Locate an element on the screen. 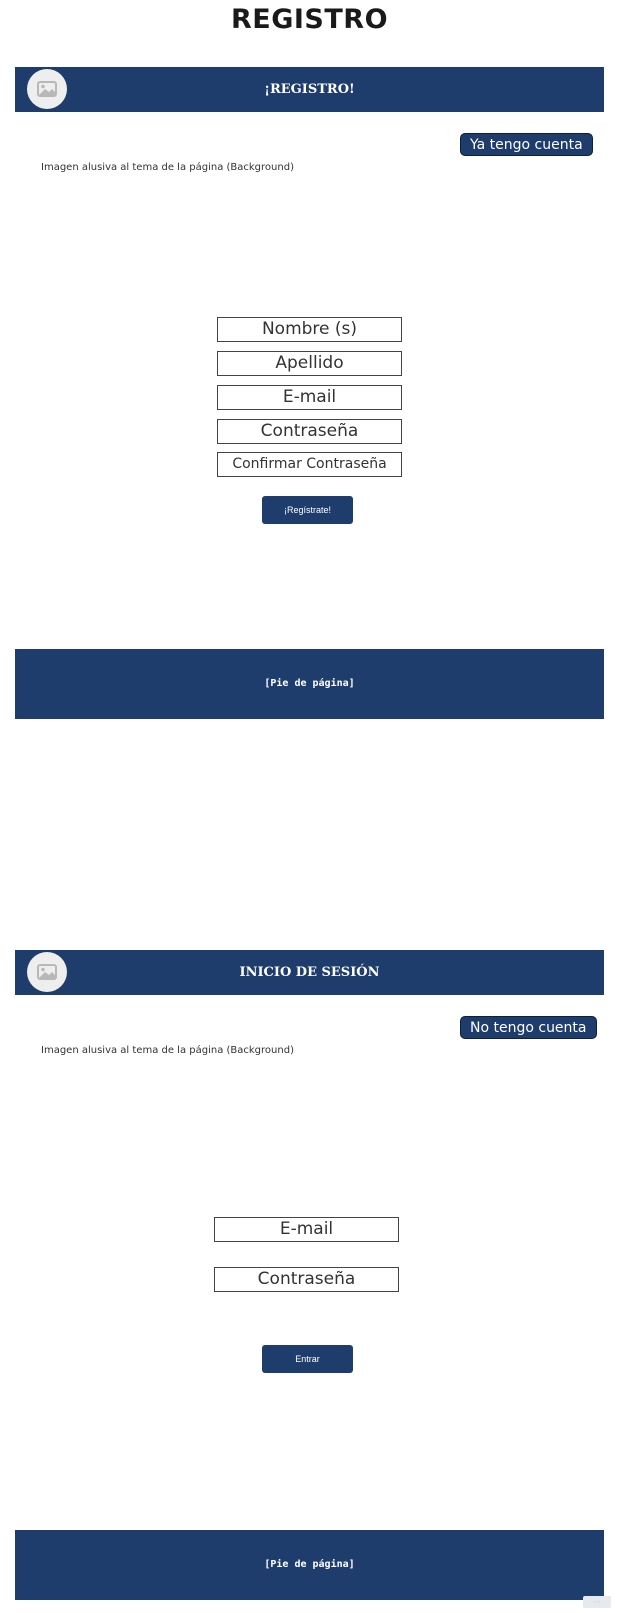 The height and width of the screenshot is (1613, 619). name-field: Nombre (s) is located at coordinates (309, 329).